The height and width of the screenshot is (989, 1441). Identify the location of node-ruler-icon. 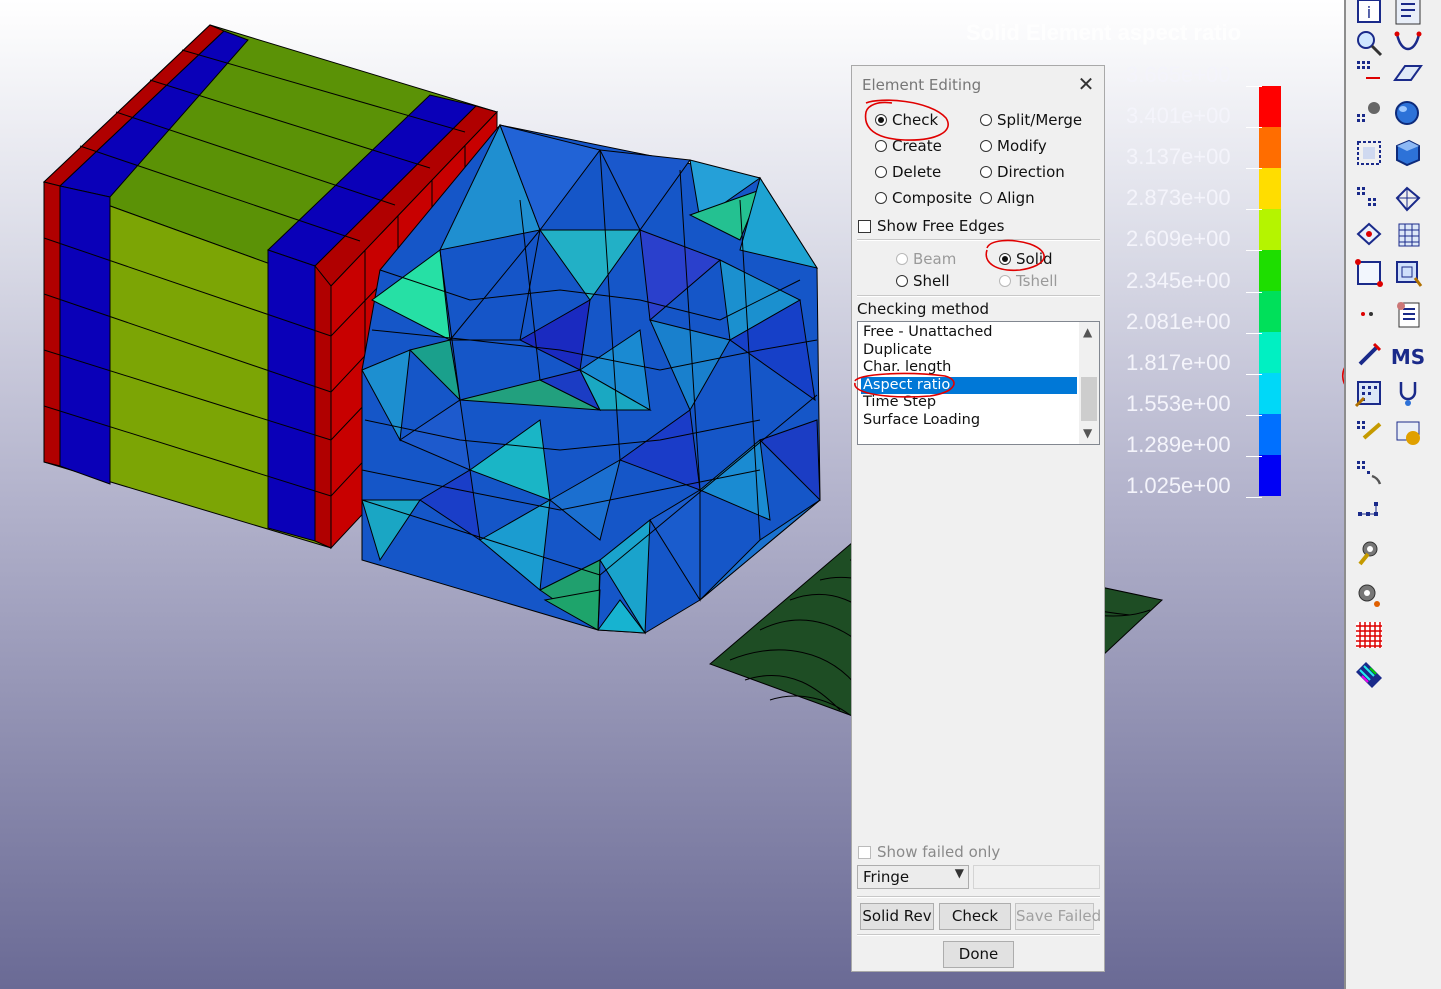
(1369, 433).